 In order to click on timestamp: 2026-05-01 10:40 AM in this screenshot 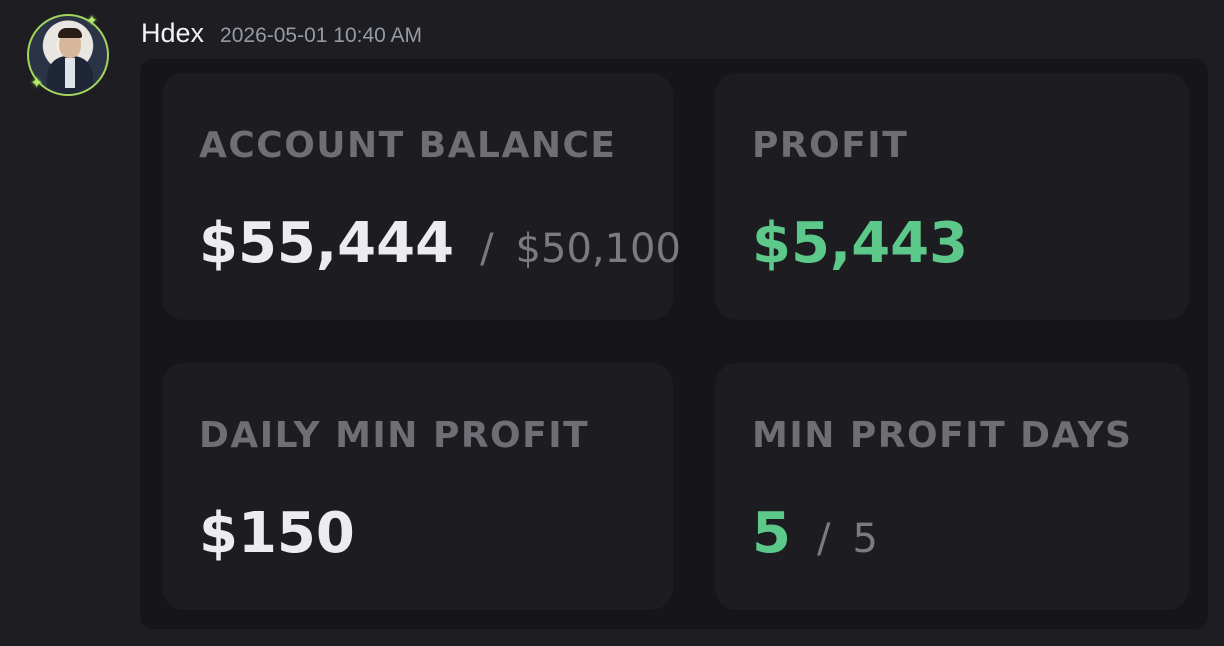, I will do `click(321, 35)`.